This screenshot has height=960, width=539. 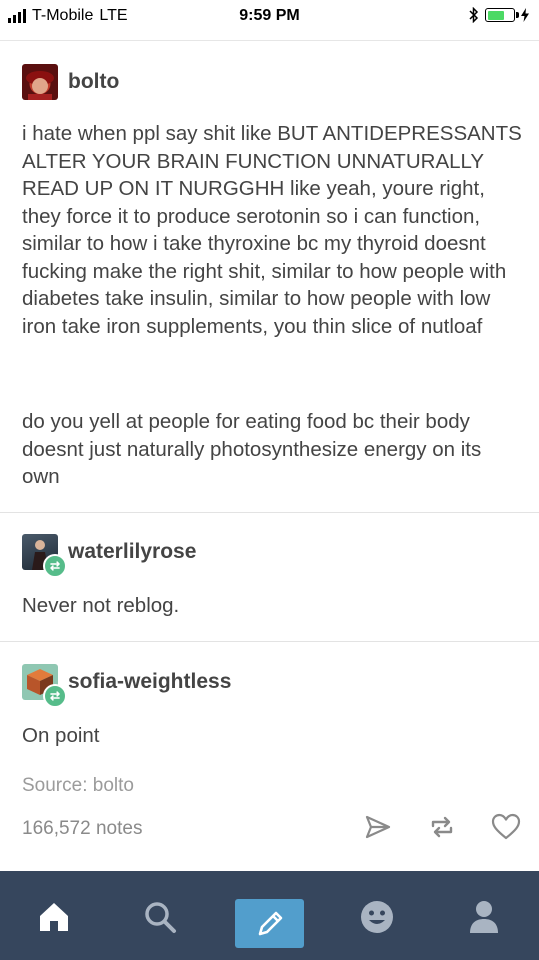 I want to click on username: bolto, so click(x=93, y=82).